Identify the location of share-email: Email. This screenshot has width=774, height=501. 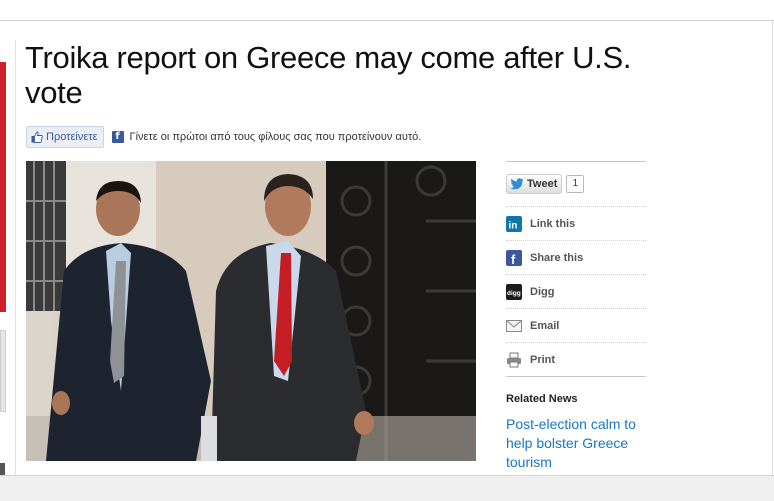
(576, 326).